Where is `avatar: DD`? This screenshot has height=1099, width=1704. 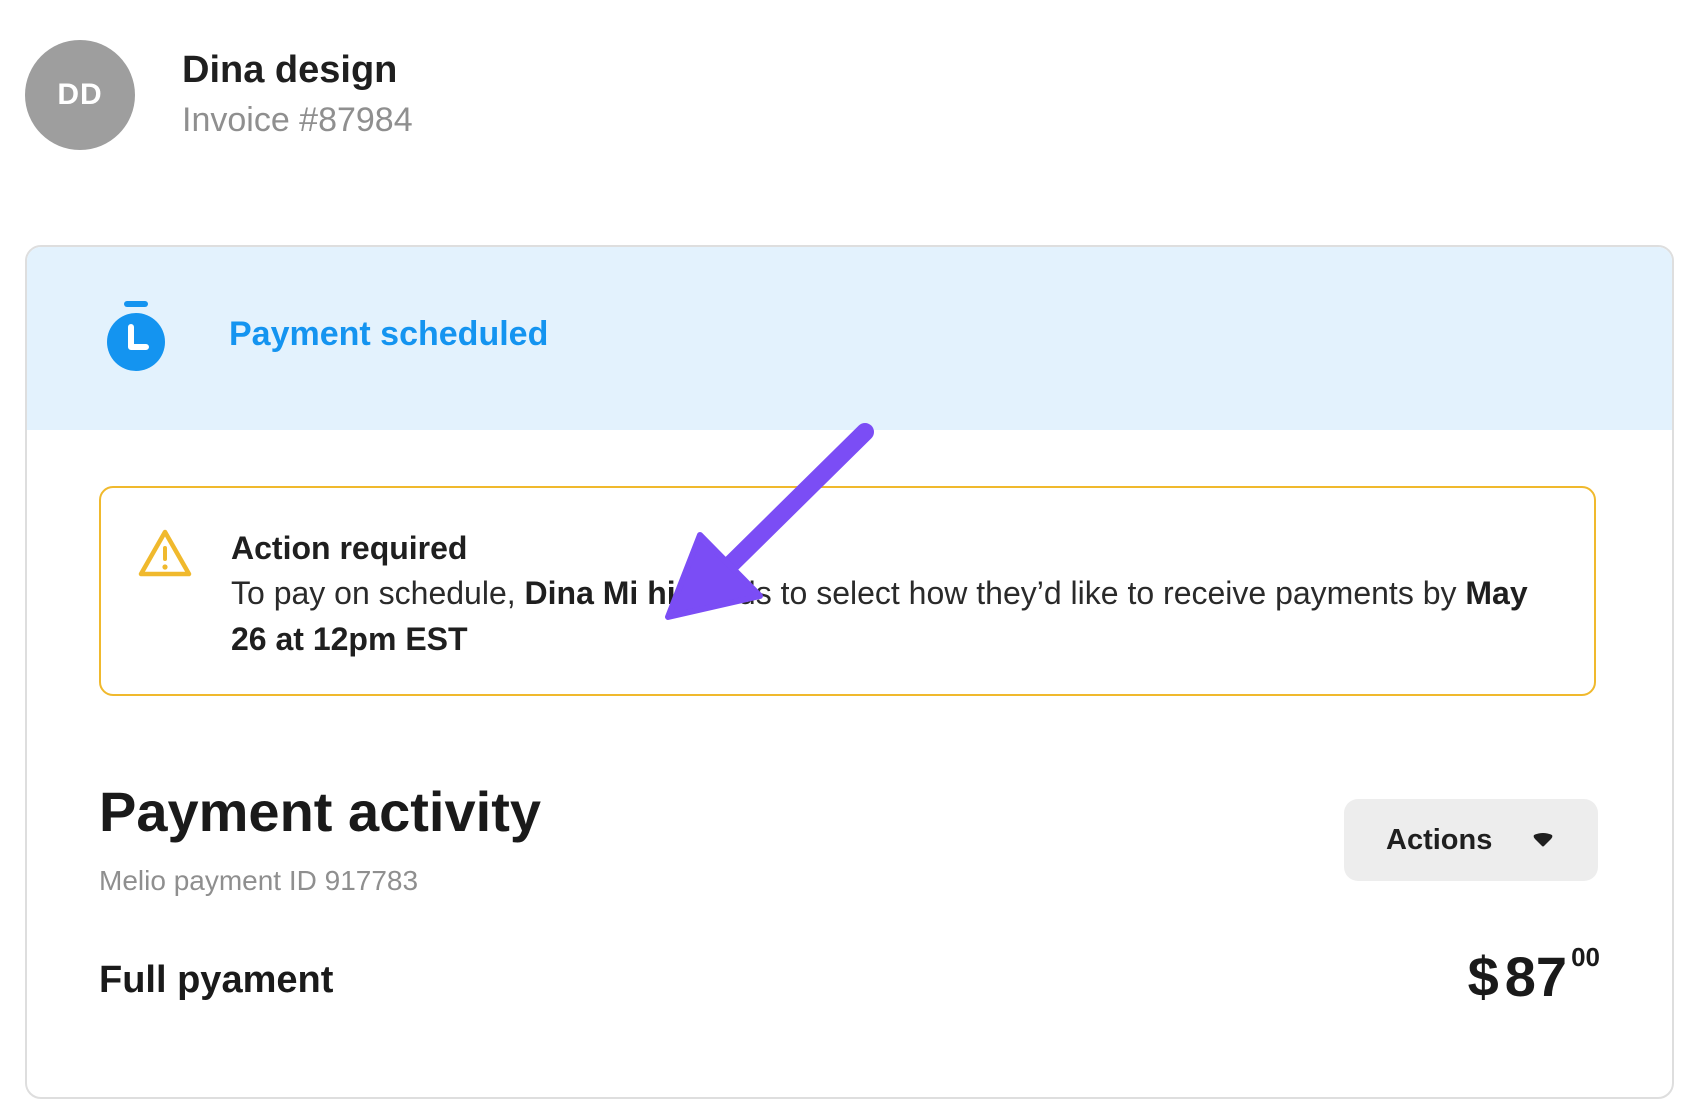
avatar: DD is located at coordinates (80, 95).